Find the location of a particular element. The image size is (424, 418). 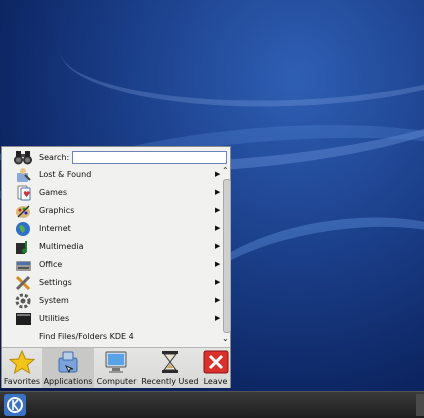

kde-menu-button is located at coordinates (15, 405).